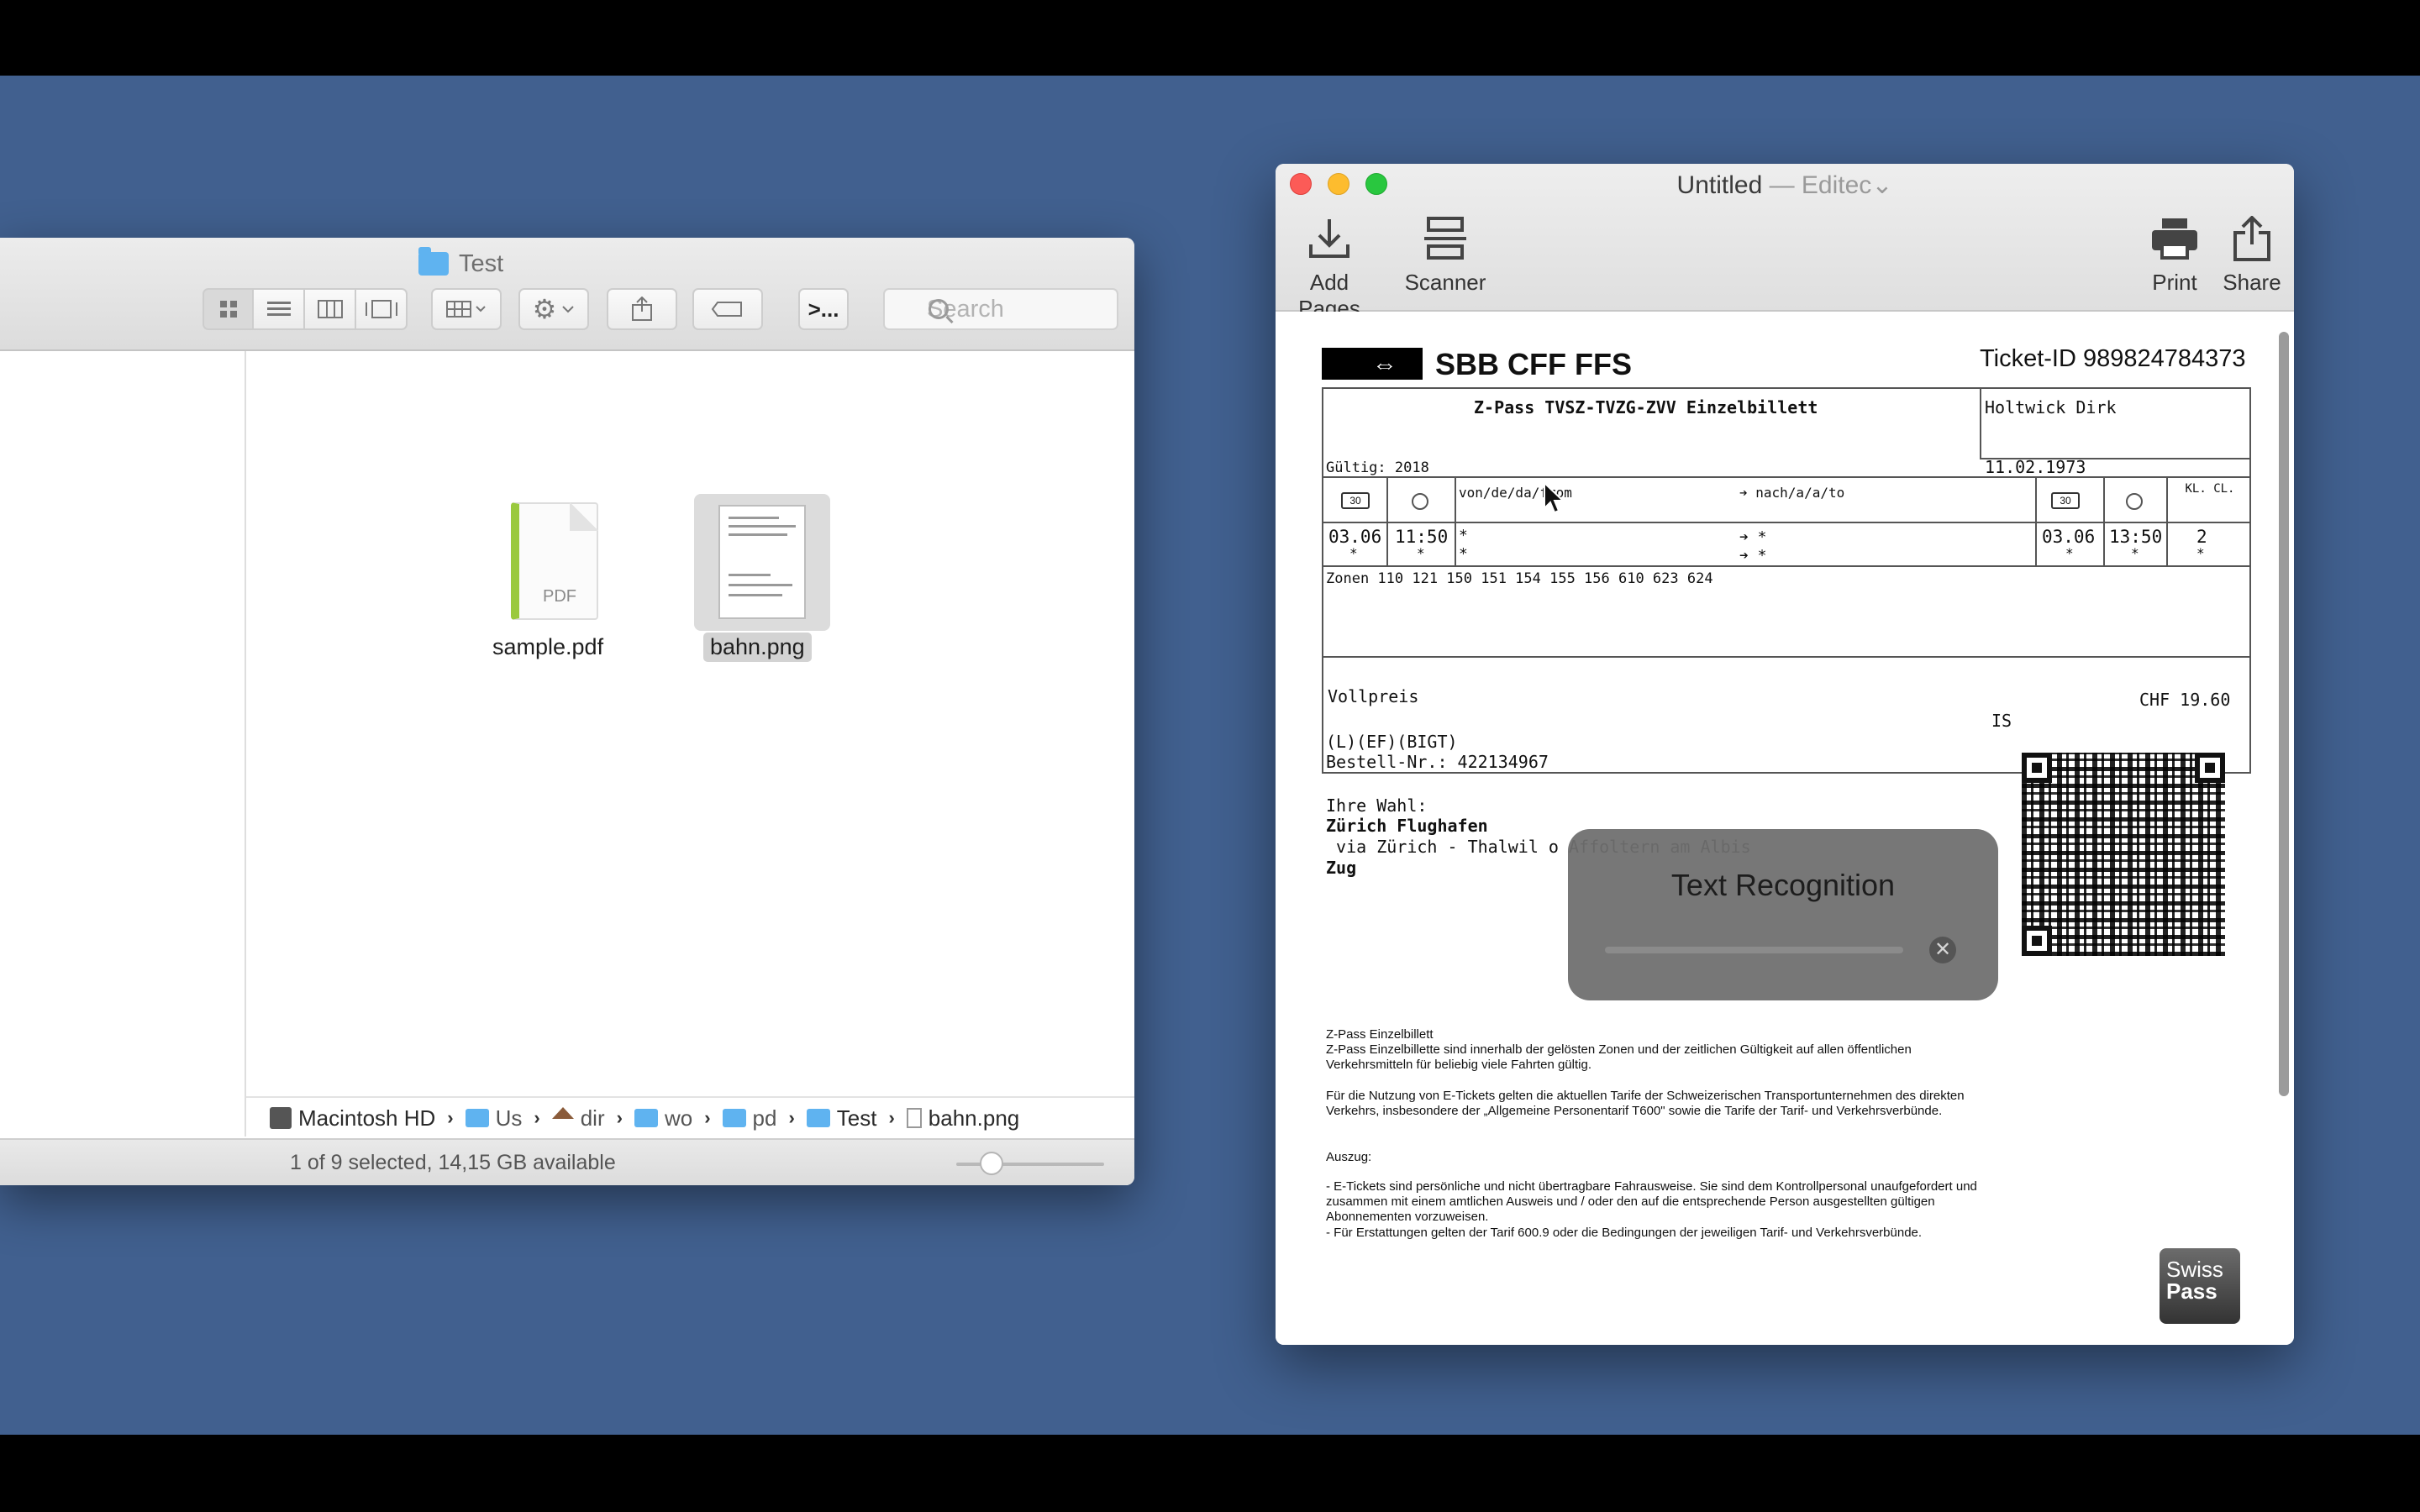 The image size is (2420, 1512). Describe the element at coordinates (1942, 950) in the screenshot. I see `cancel-recognition-button: ✕` at that location.